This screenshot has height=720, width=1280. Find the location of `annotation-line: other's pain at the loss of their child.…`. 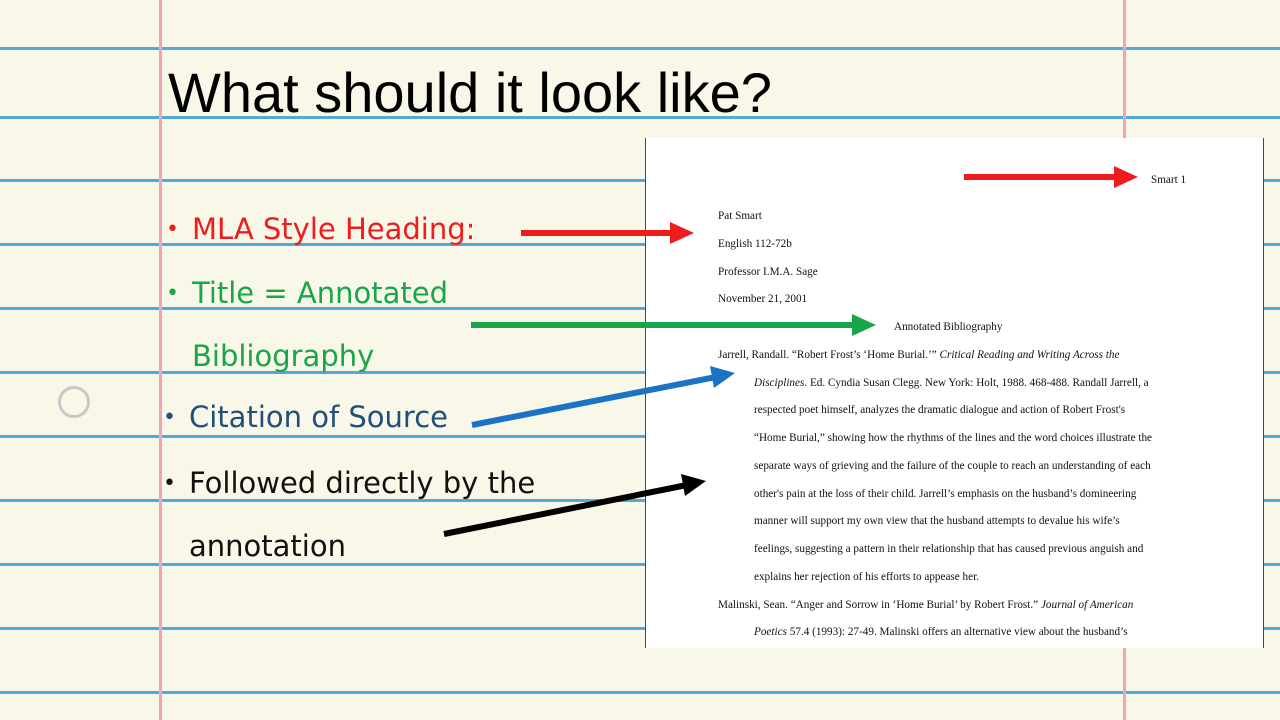

annotation-line: other's pain at the loss of their child.… is located at coordinates (945, 494).